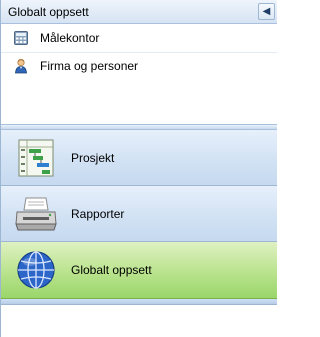  I want to click on module-button-rapporter: Rapporter, so click(139, 214).